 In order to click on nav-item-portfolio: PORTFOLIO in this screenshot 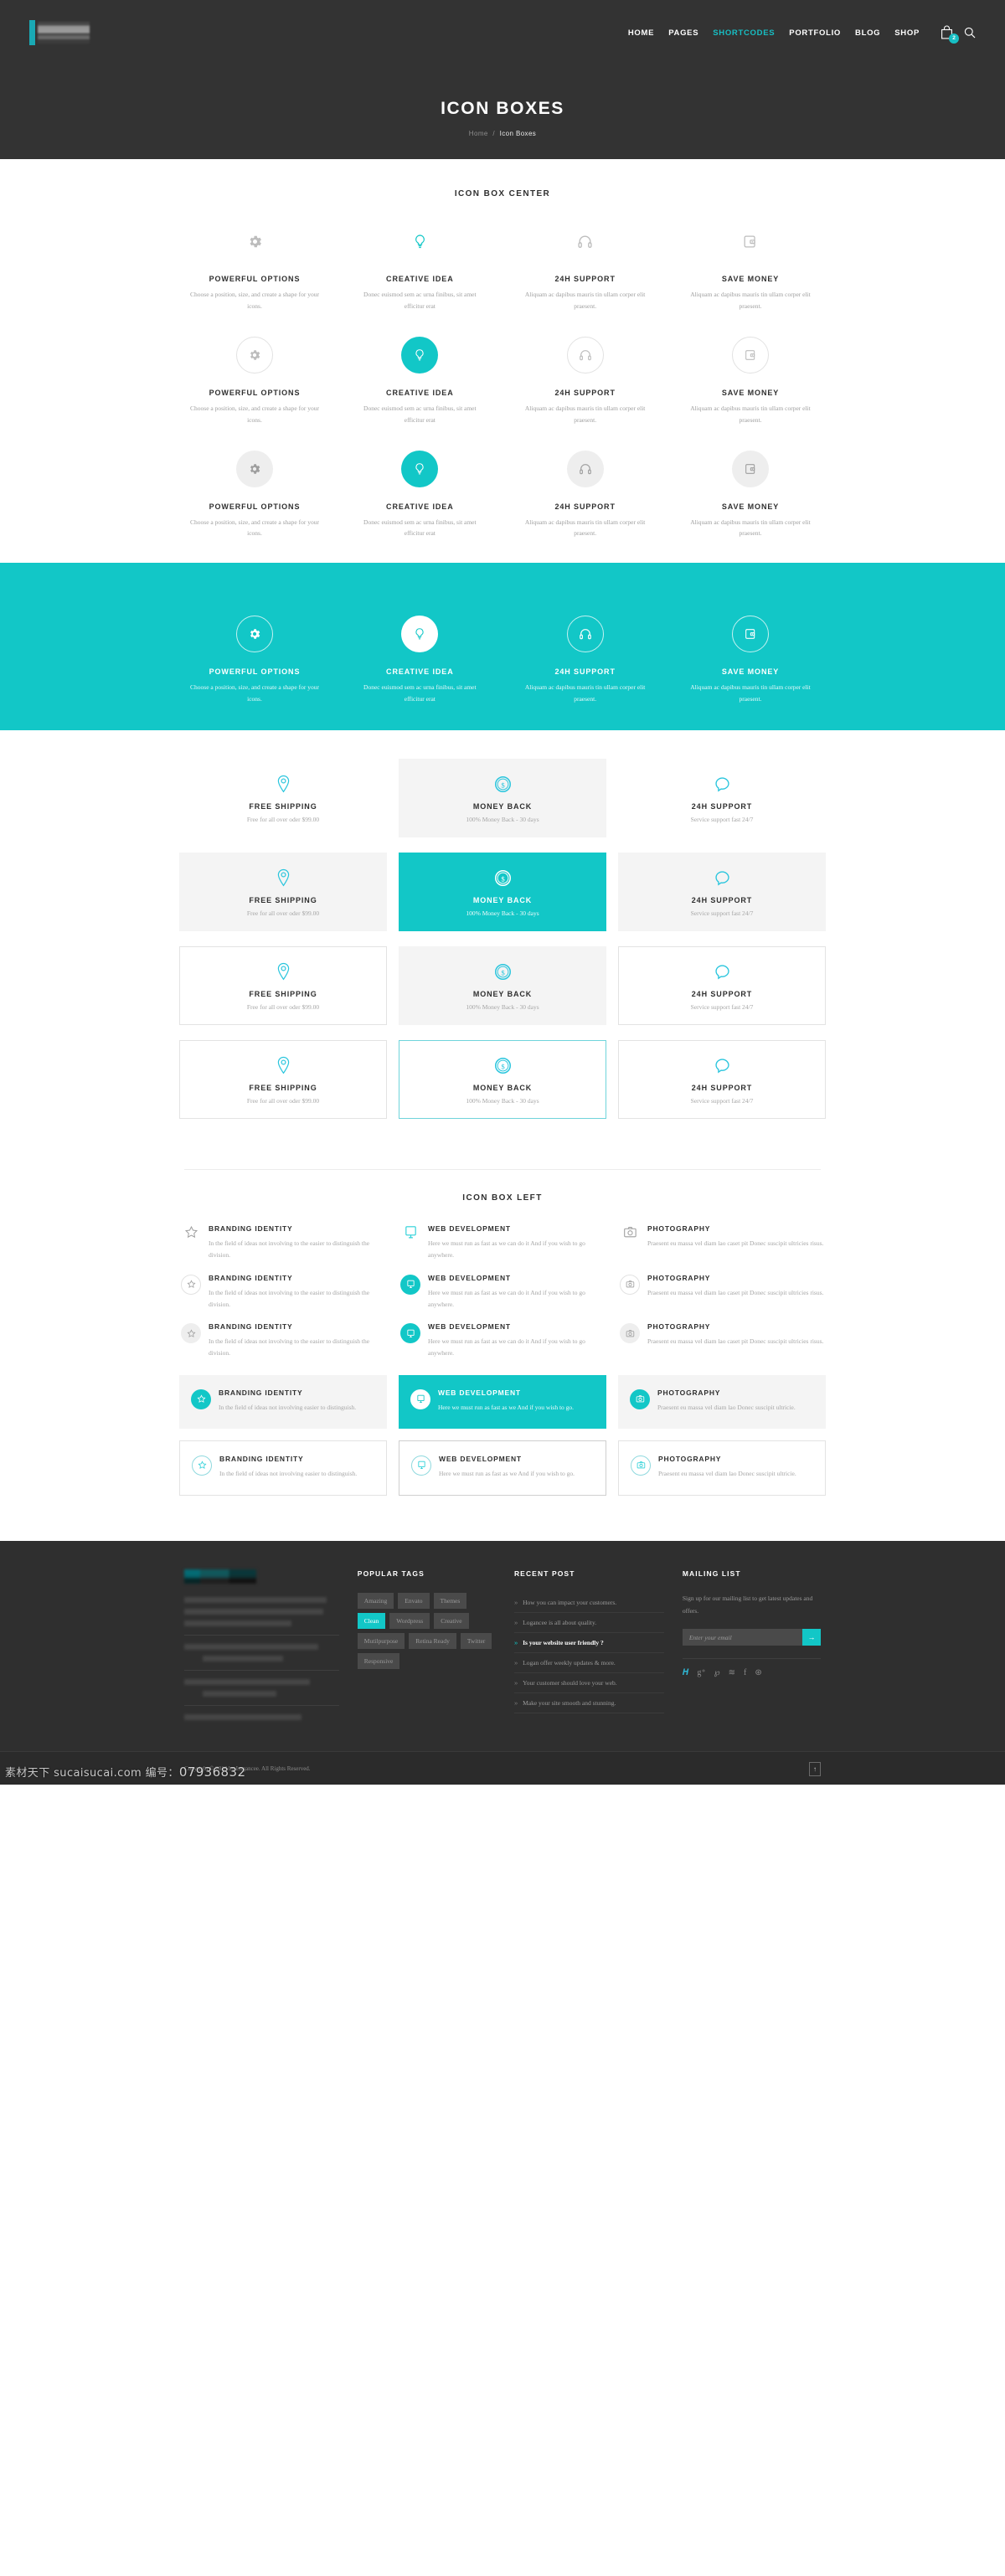, I will do `click(815, 33)`.